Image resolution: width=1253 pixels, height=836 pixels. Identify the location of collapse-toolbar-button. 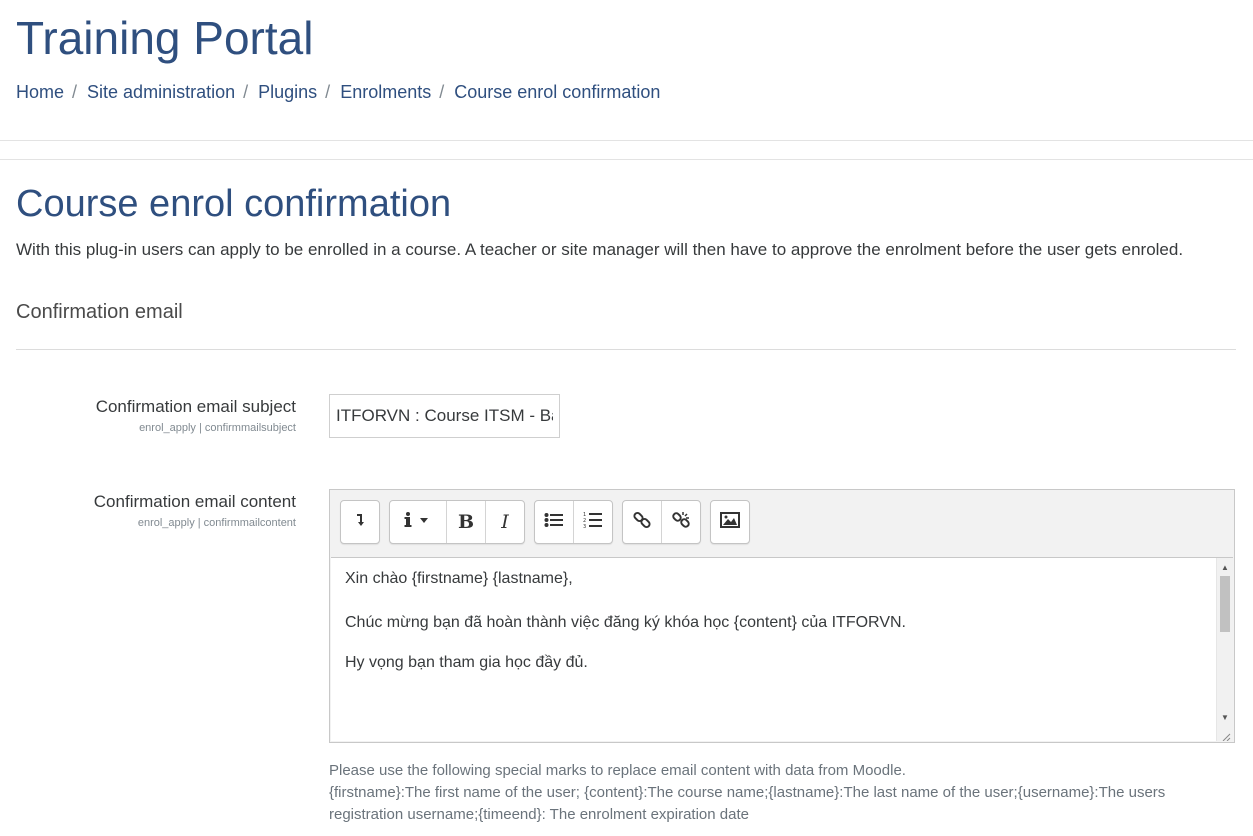
(360, 522).